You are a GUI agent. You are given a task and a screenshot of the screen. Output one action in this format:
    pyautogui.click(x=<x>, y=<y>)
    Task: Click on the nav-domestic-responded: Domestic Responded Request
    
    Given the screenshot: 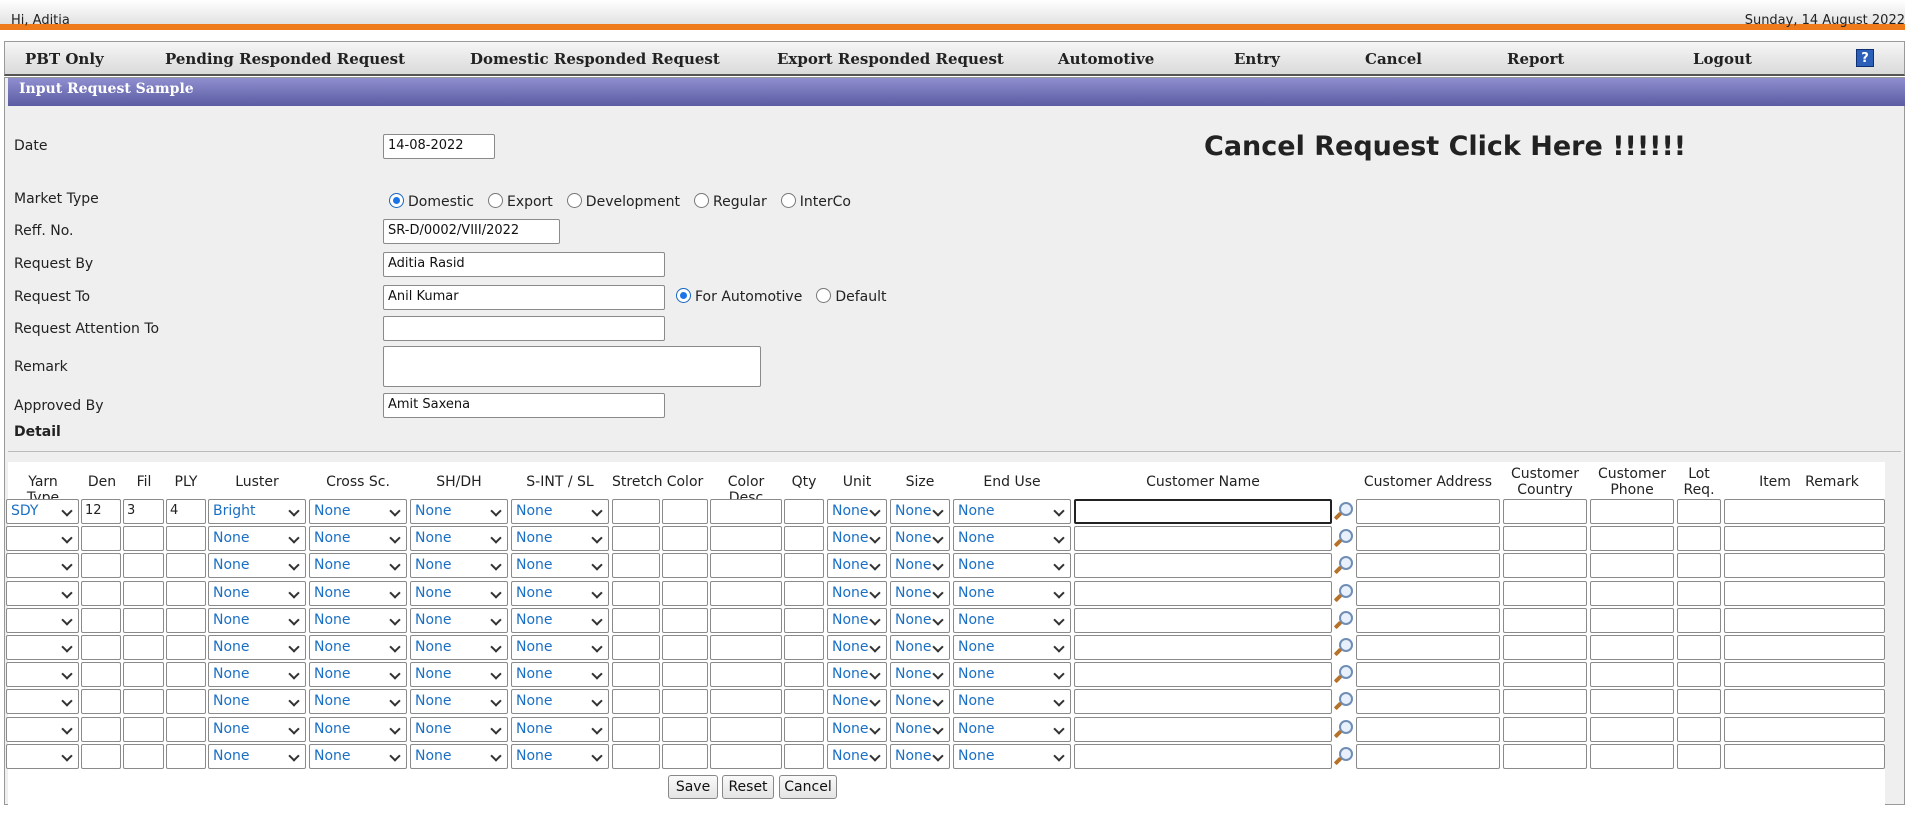 What is the action you would take?
    pyautogui.click(x=595, y=59)
    